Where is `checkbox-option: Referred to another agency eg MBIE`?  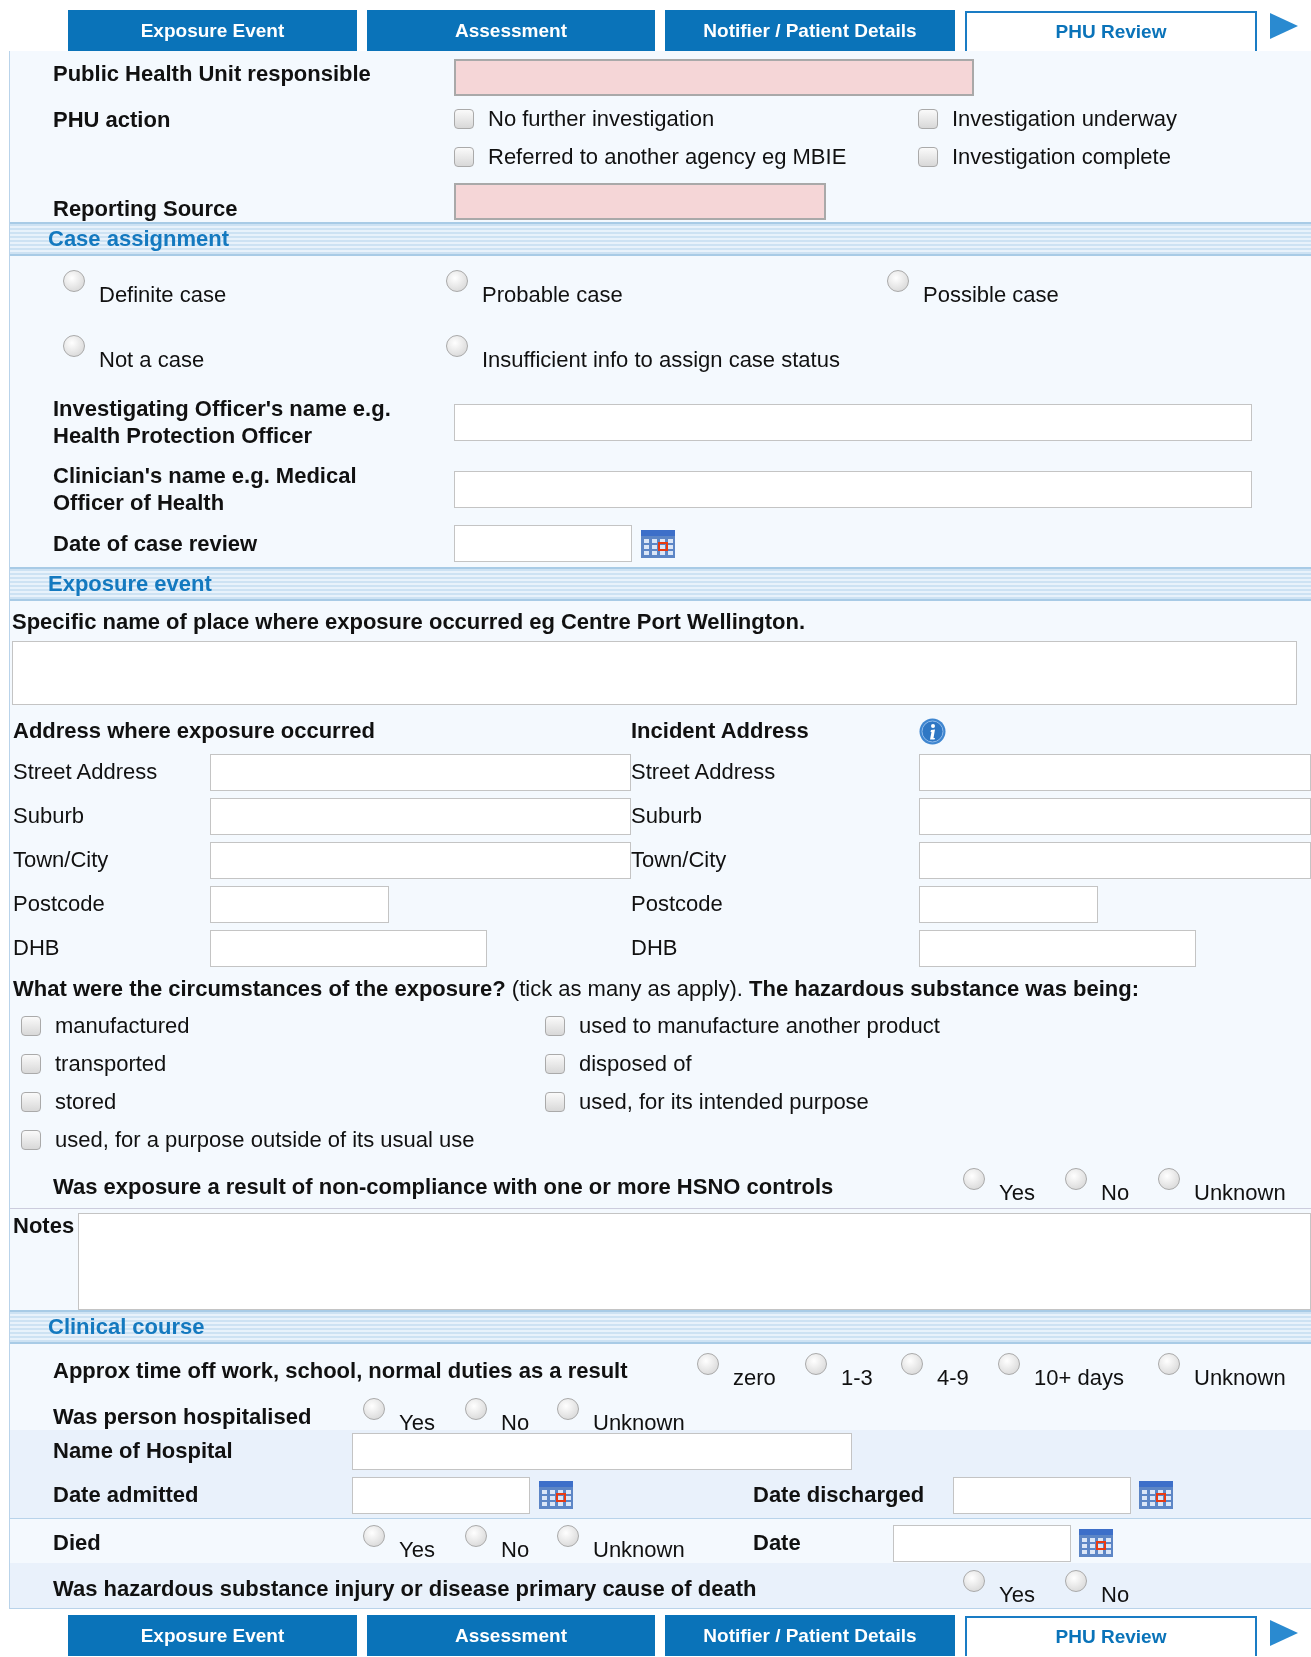
checkbox-option: Referred to another agency eg MBIE is located at coordinates (686, 157).